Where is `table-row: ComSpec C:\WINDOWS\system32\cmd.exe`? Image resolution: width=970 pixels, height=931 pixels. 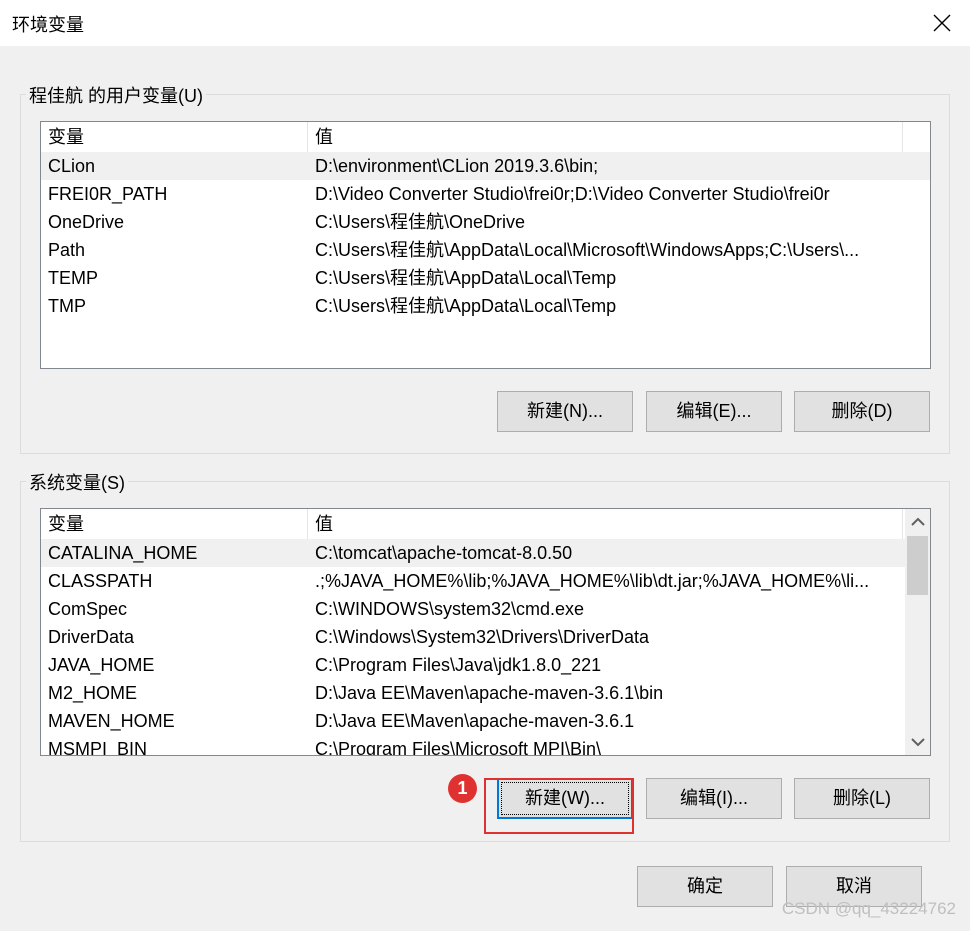
table-row: ComSpec C:\WINDOWS\system32\cmd.exe is located at coordinates (473, 609).